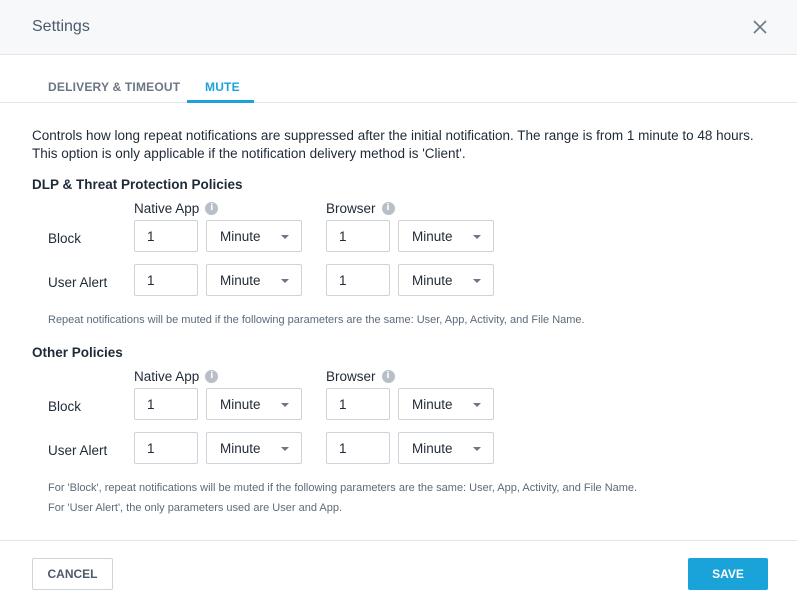 The height and width of the screenshot is (605, 797). What do you see at coordinates (358, 404) in the screenshot?
I see `other-block-browser-value` at bounding box center [358, 404].